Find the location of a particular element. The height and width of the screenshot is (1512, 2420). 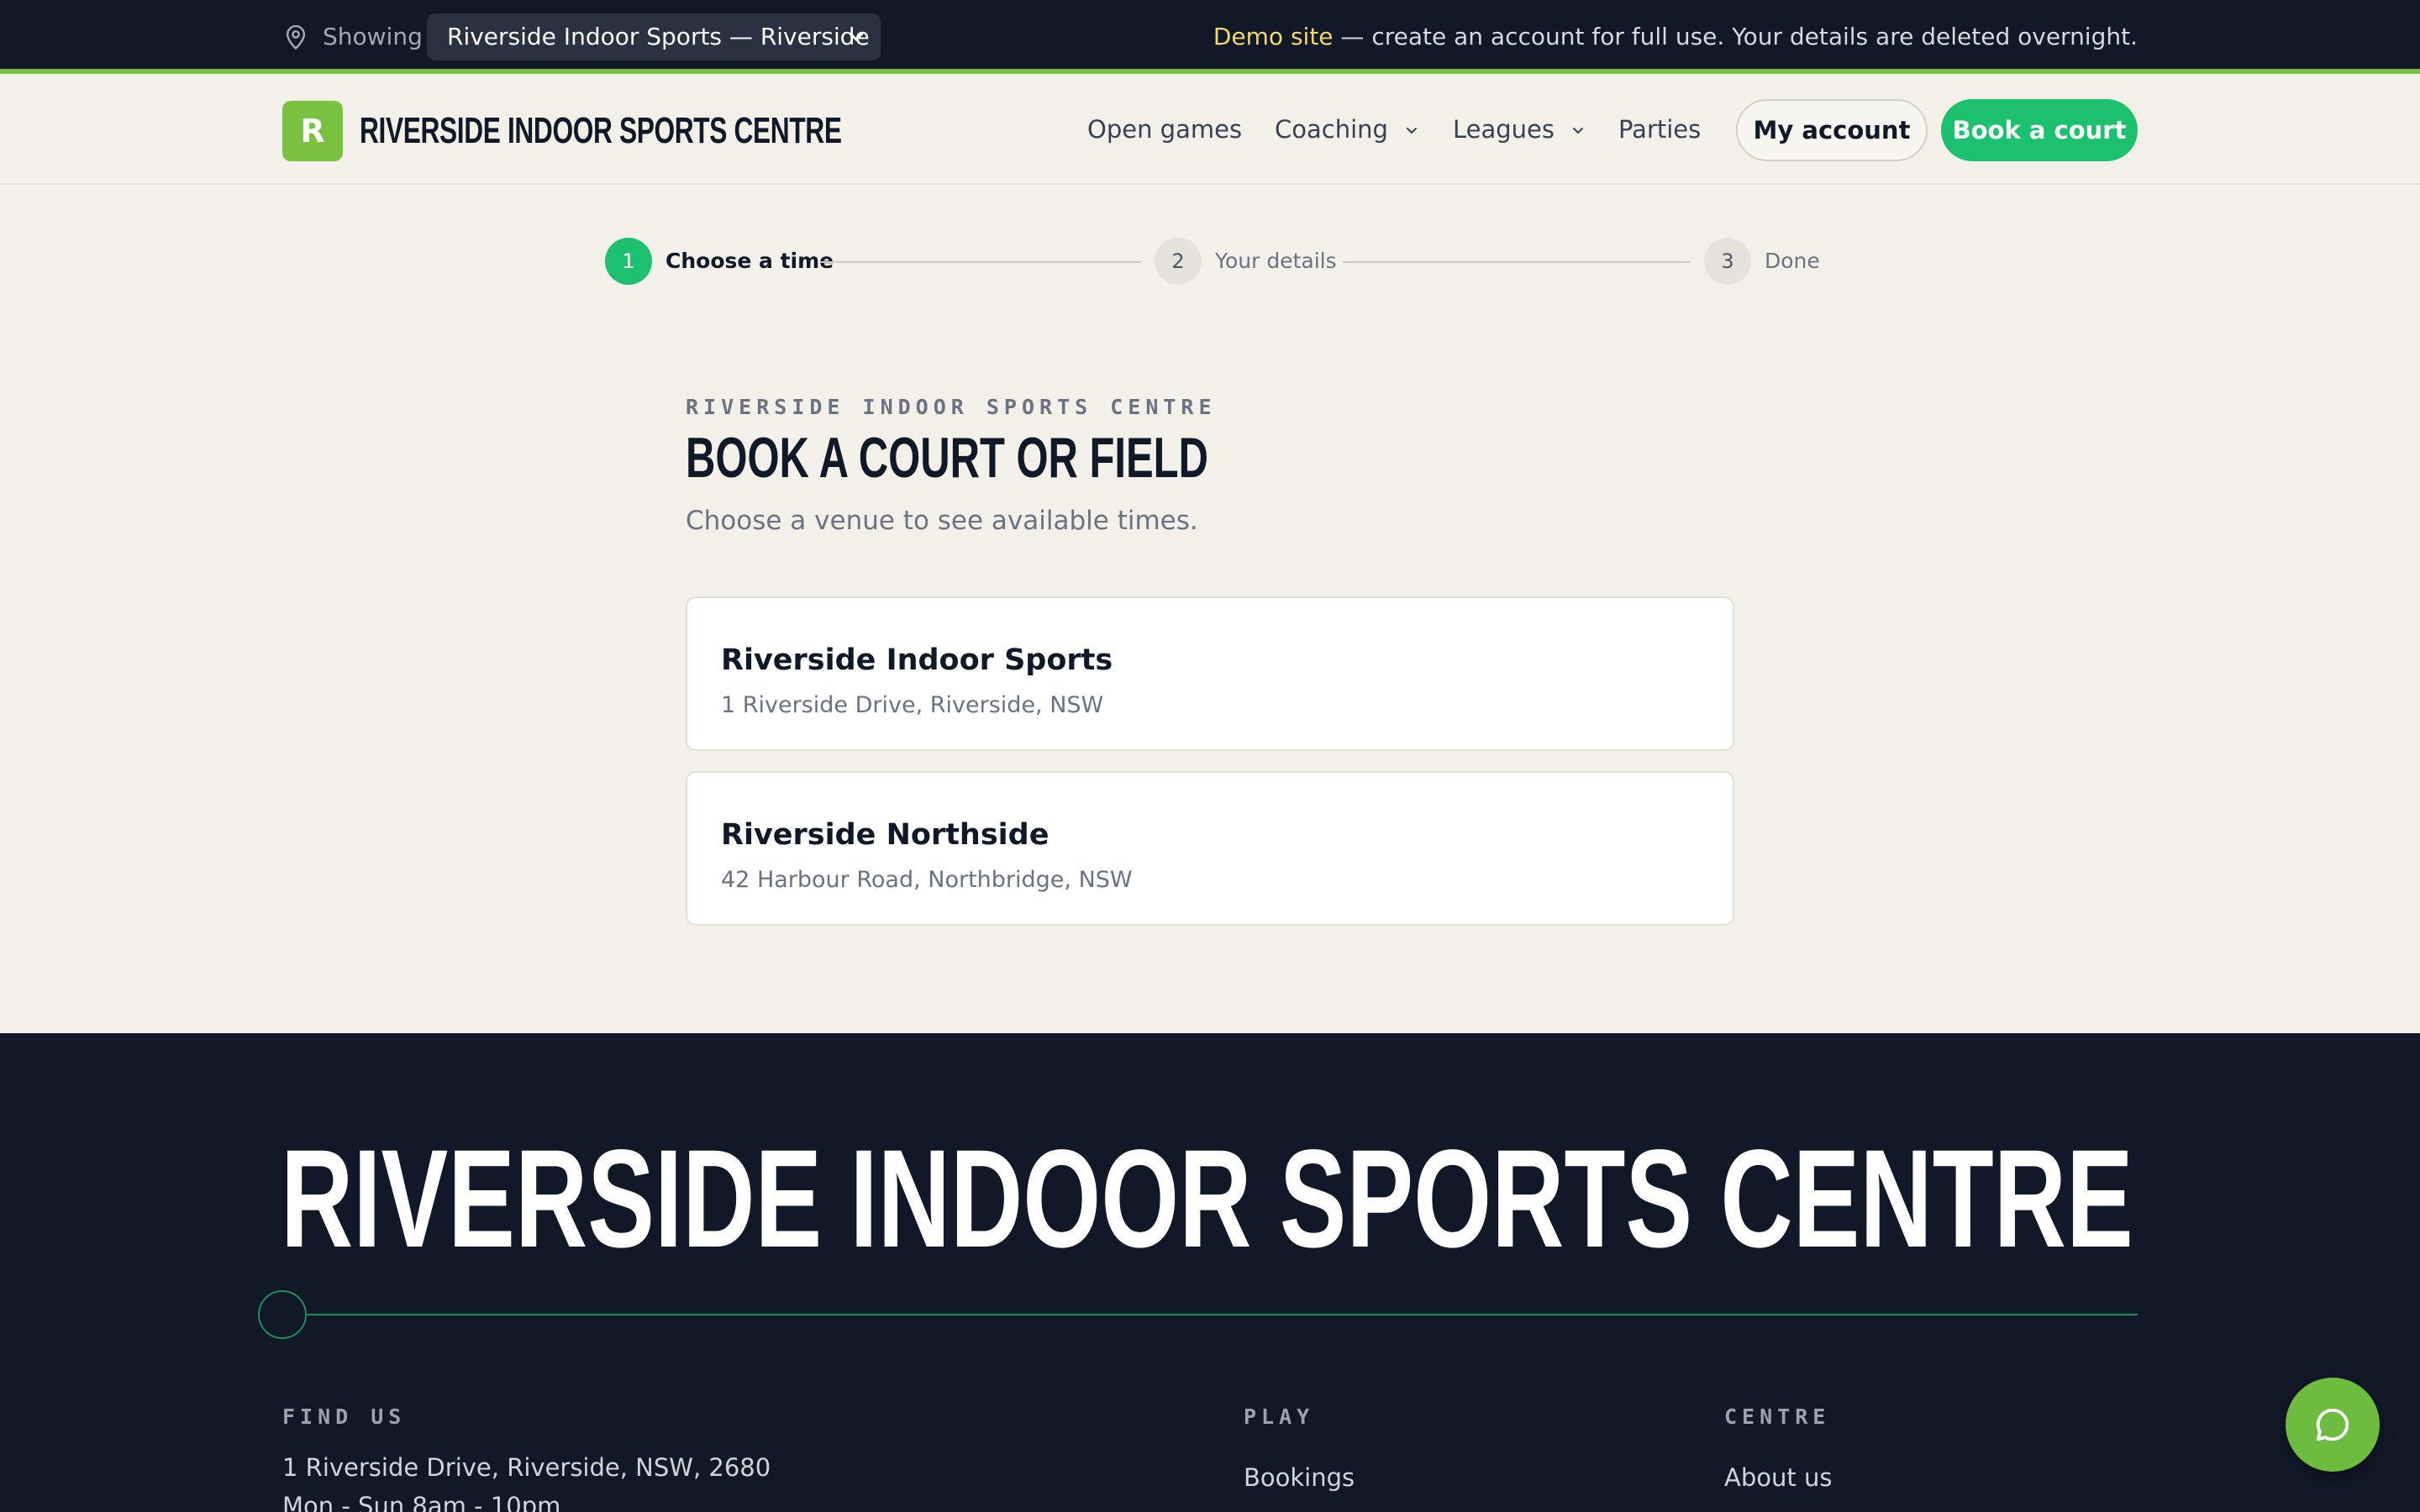

showing-label: Showing is located at coordinates (373, 36).